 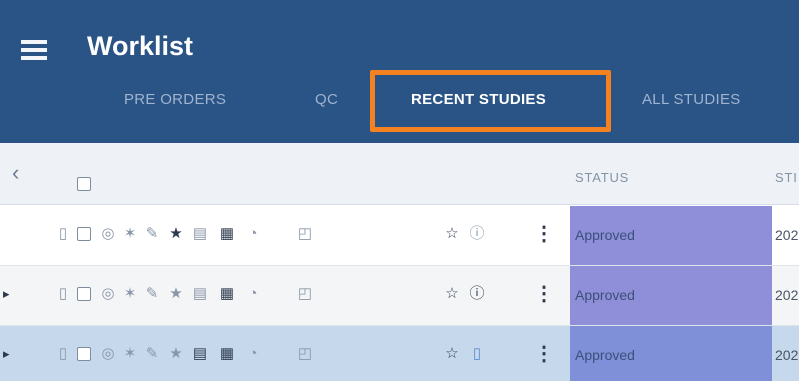 What do you see at coordinates (175, 103) in the screenshot?
I see `tab-pre-orders: PRE ORDERS` at bounding box center [175, 103].